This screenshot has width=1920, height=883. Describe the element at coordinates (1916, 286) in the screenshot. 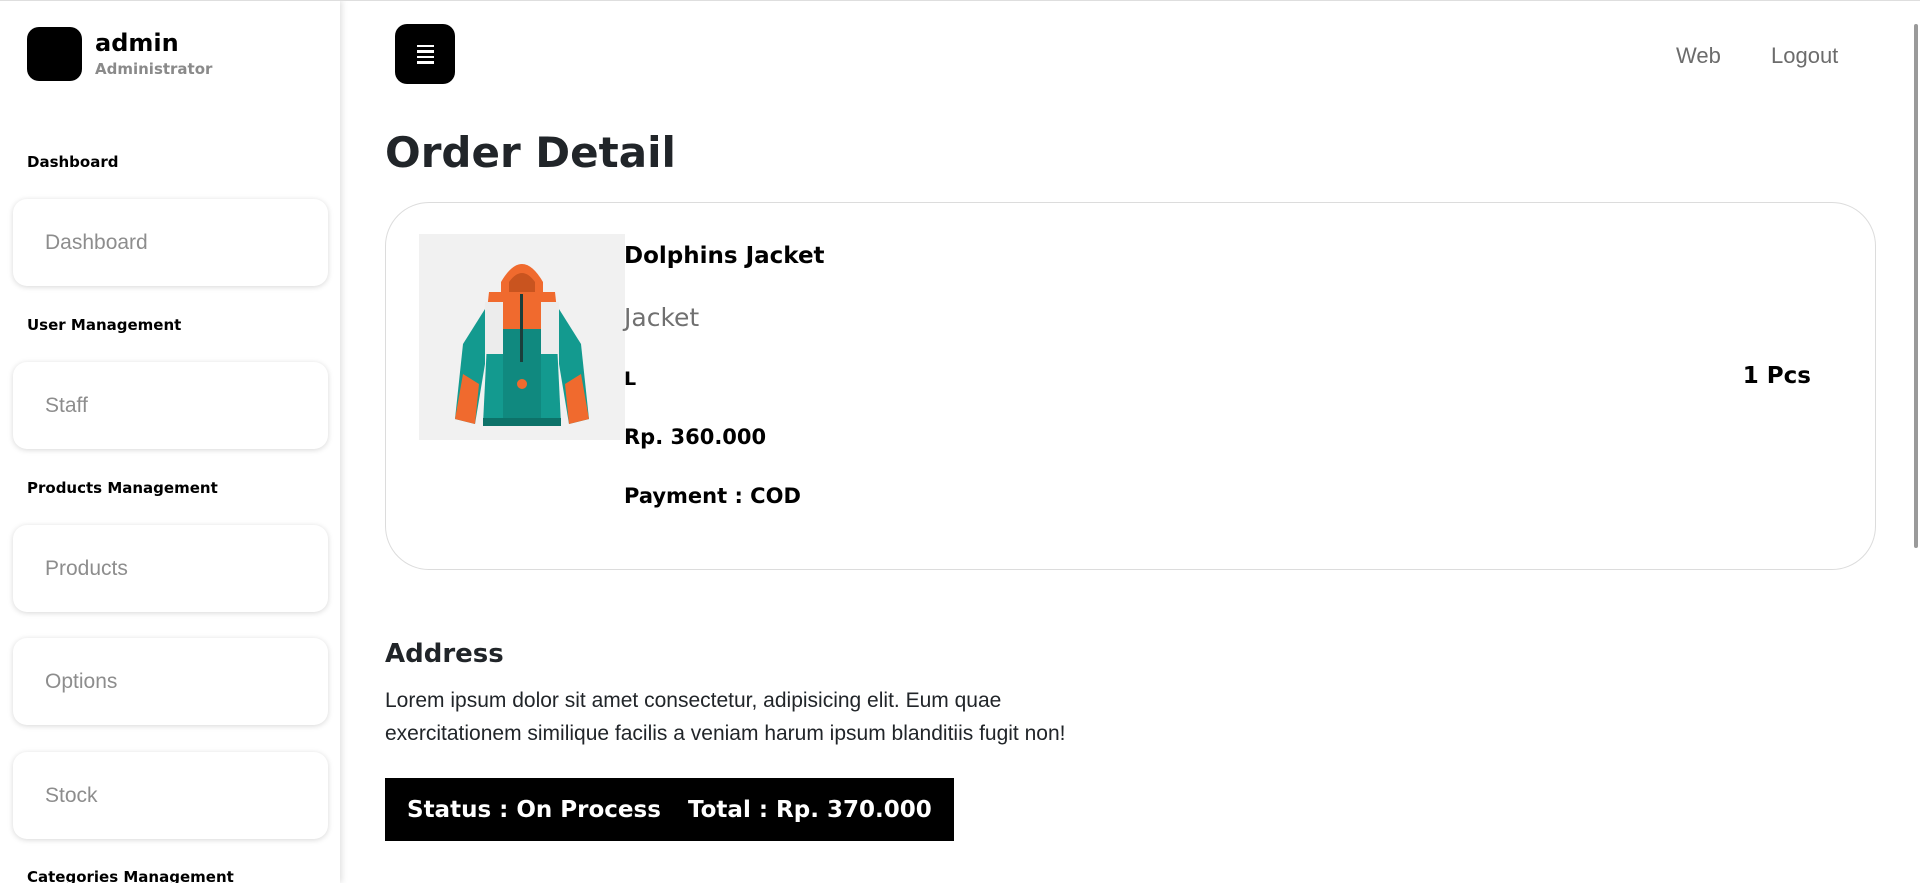

I see `scrollbar-thumb` at that location.